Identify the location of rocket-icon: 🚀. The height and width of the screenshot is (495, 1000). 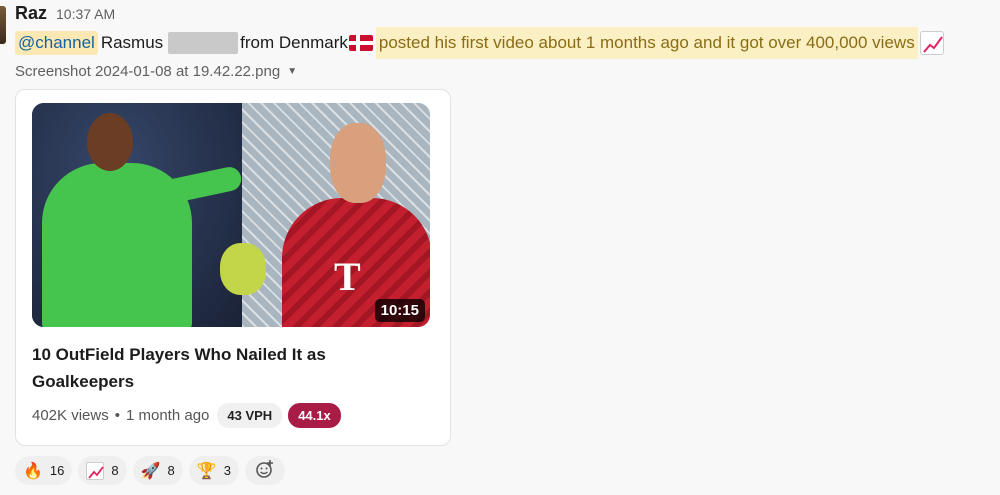
(150, 470).